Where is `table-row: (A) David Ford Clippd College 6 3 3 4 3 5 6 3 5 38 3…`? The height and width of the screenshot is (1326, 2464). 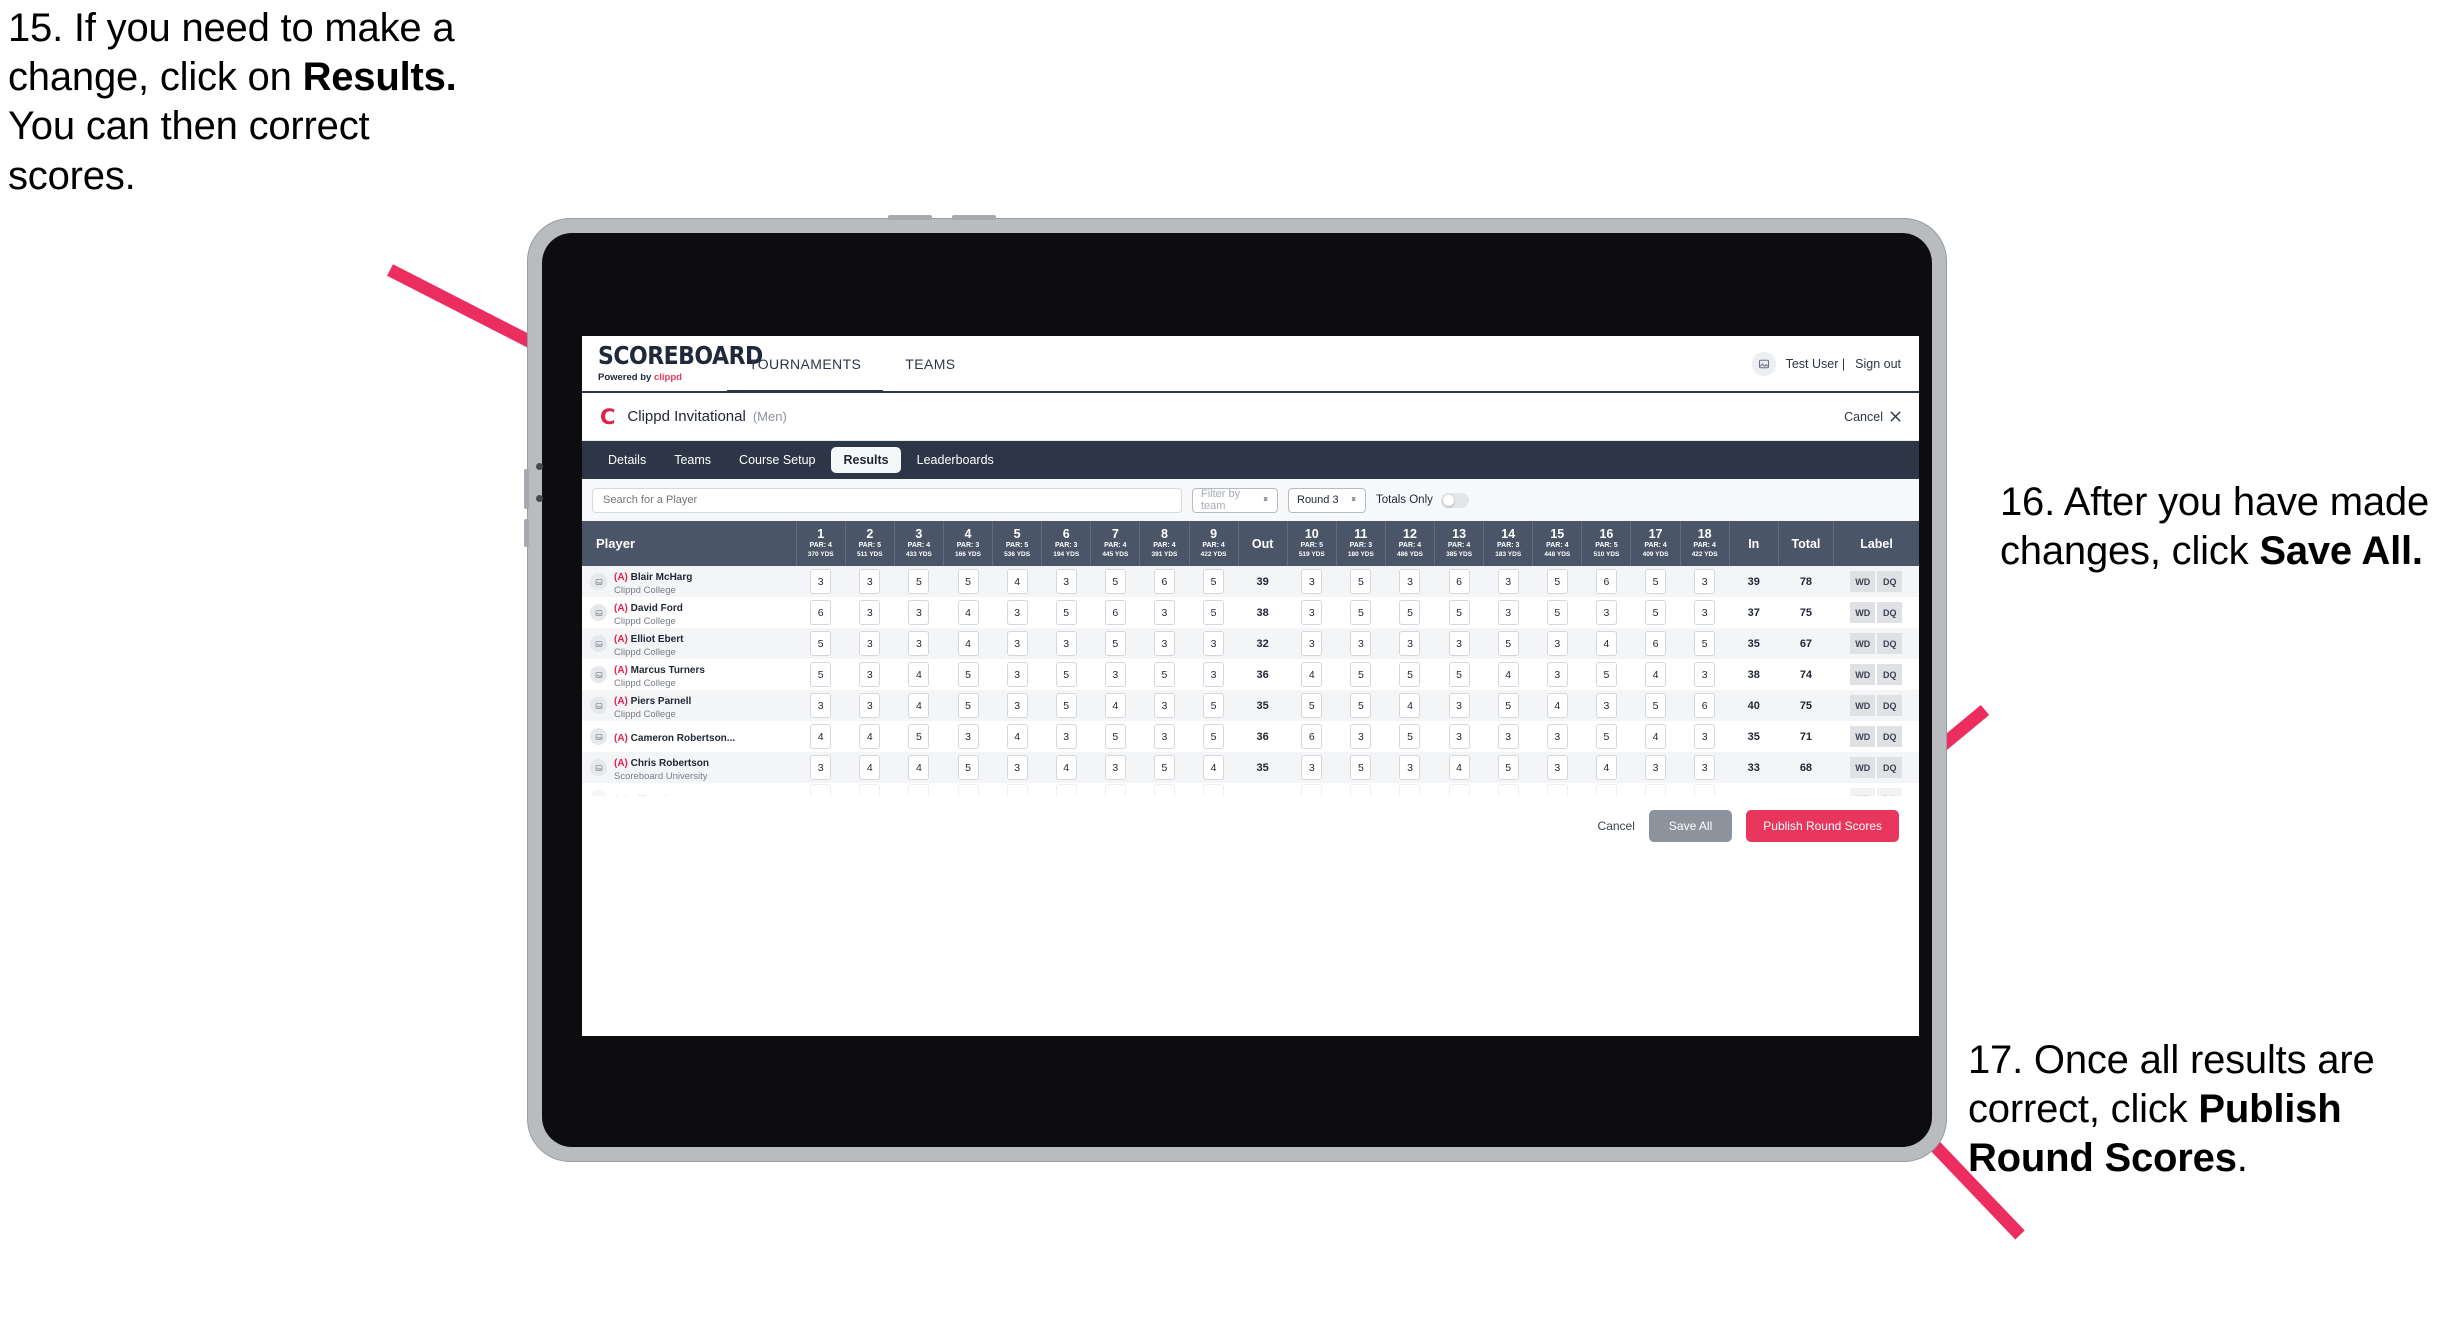 table-row: (A) David Ford Clippd College 6 3 3 4 3 5 6 3 5 38 3… is located at coordinates (1250, 612).